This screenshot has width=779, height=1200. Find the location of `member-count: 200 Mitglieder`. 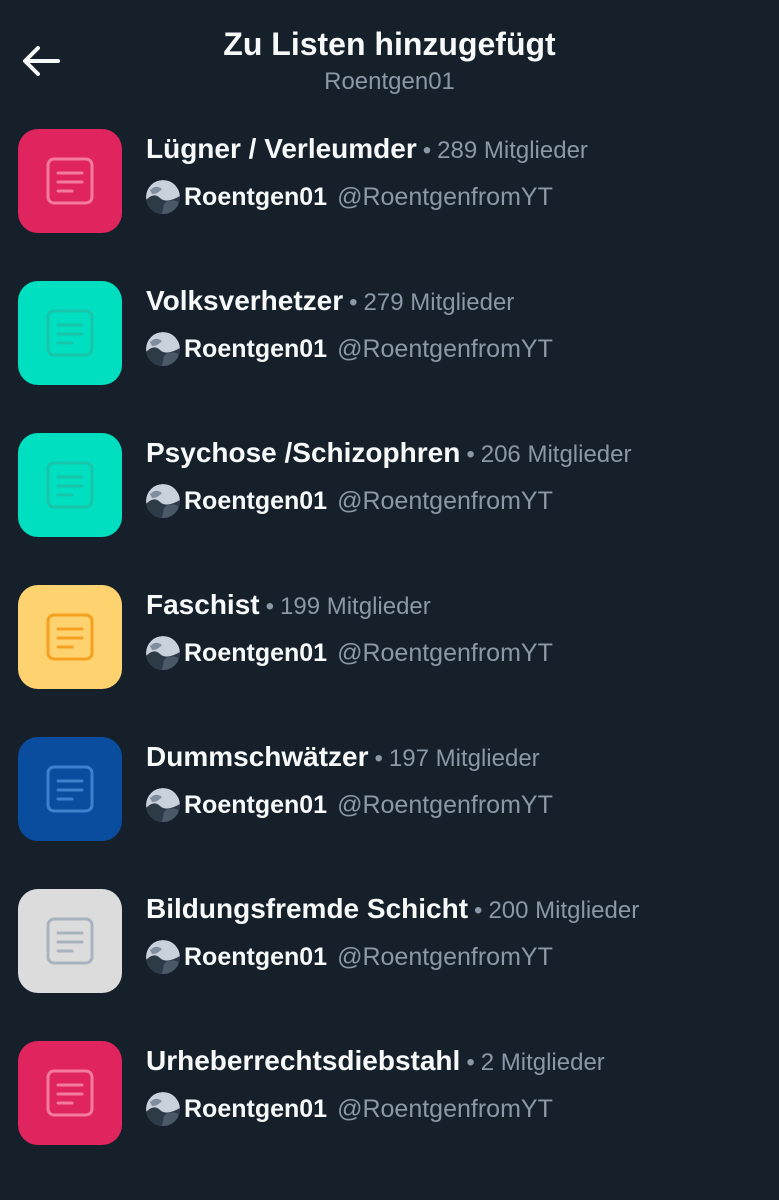

member-count: 200 Mitglieder is located at coordinates (564, 910).